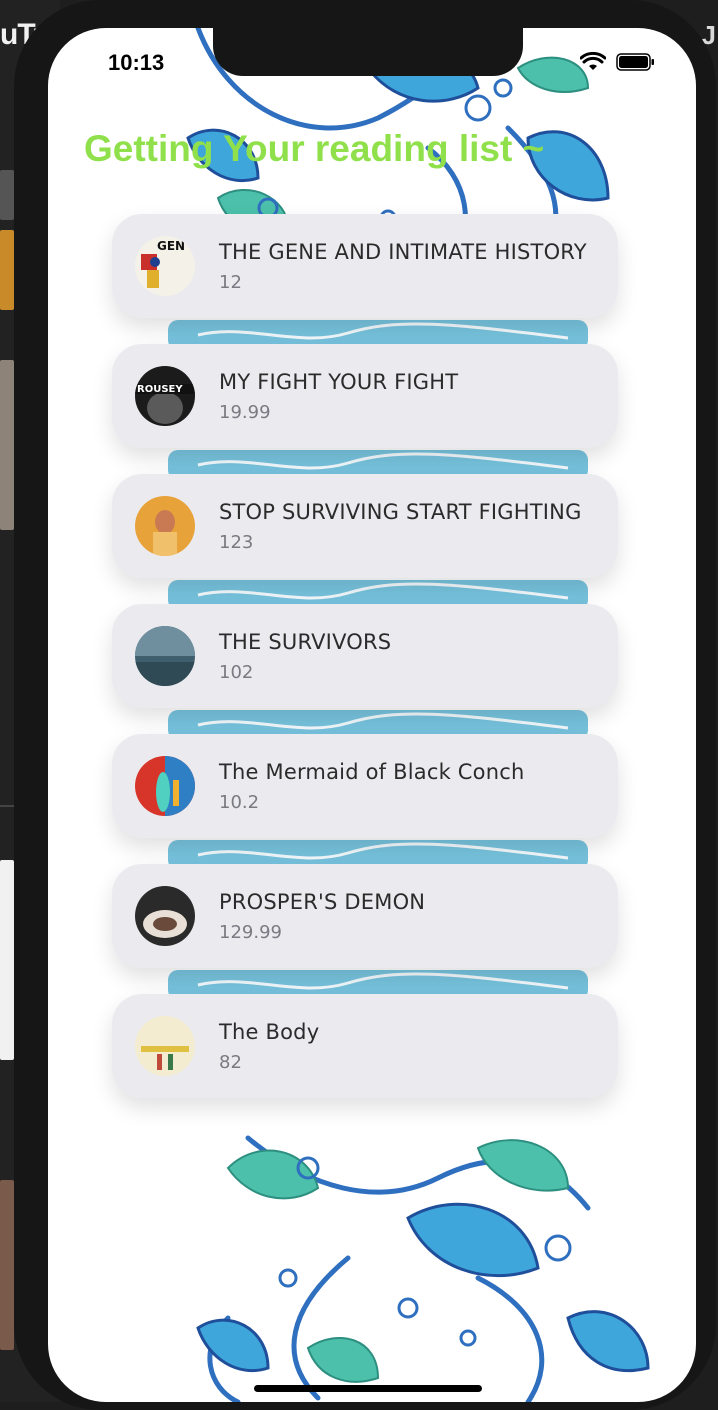 This screenshot has width=718, height=1410. I want to click on book-cover: ROUSEY, so click(165, 396).